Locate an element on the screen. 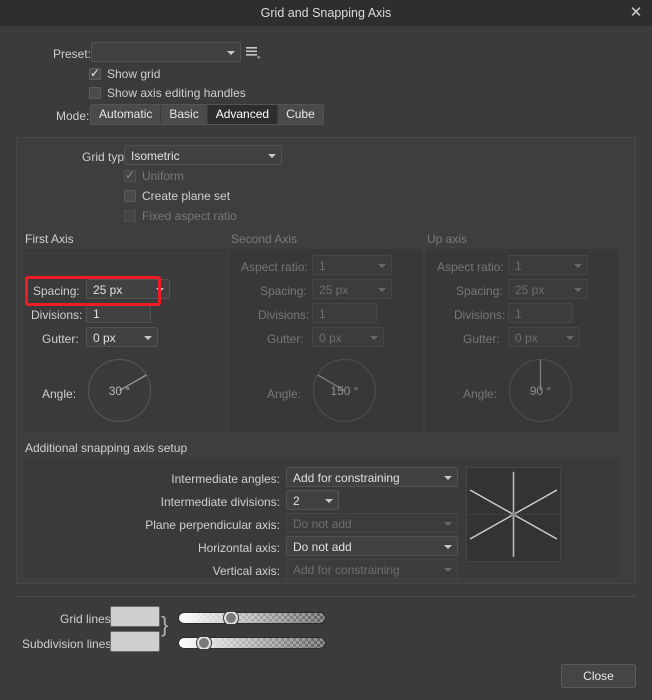  second-axis-angle-value: 150 ° is located at coordinates (344, 390).